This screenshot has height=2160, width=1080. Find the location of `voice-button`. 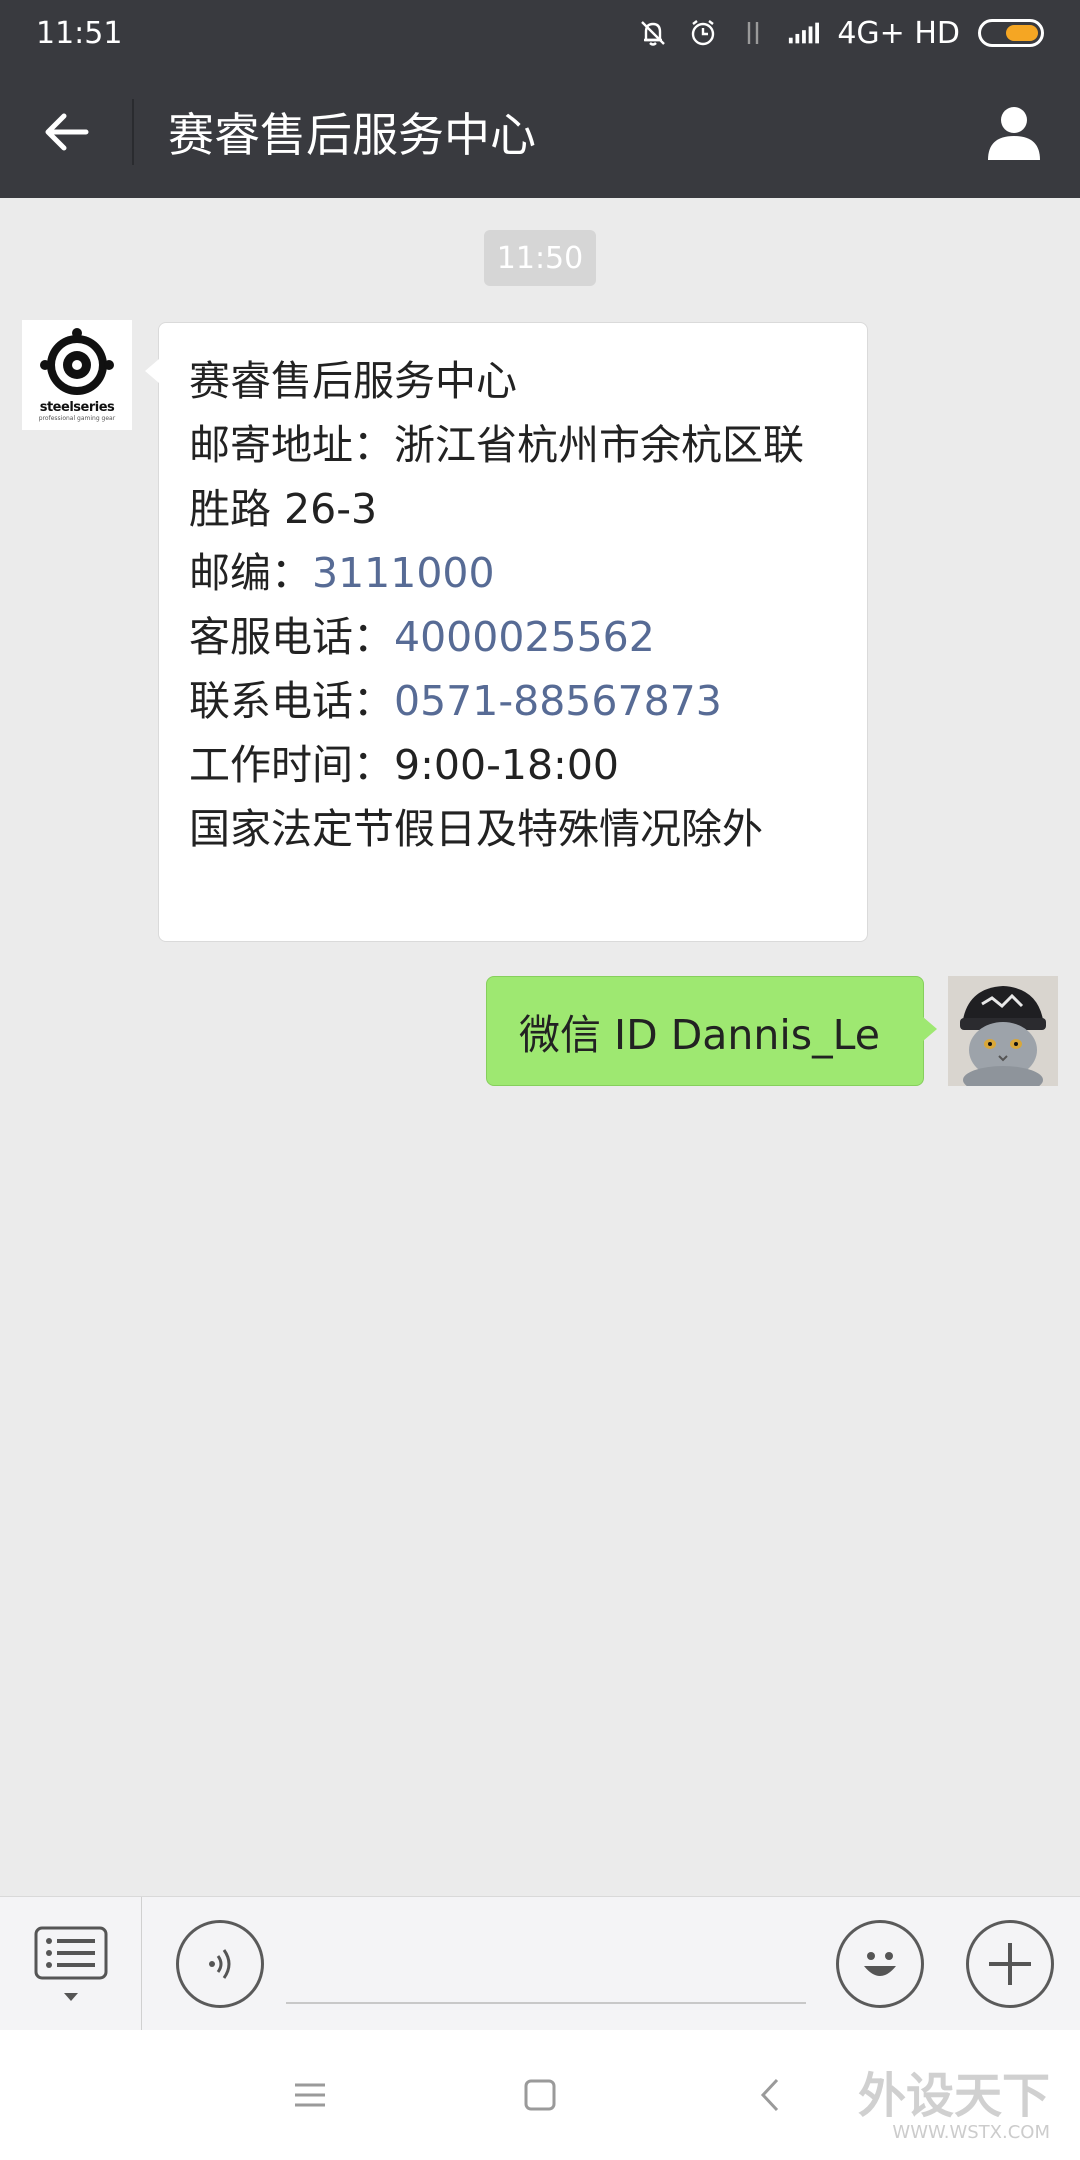

voice-button is located at coordinates (220, 1963).